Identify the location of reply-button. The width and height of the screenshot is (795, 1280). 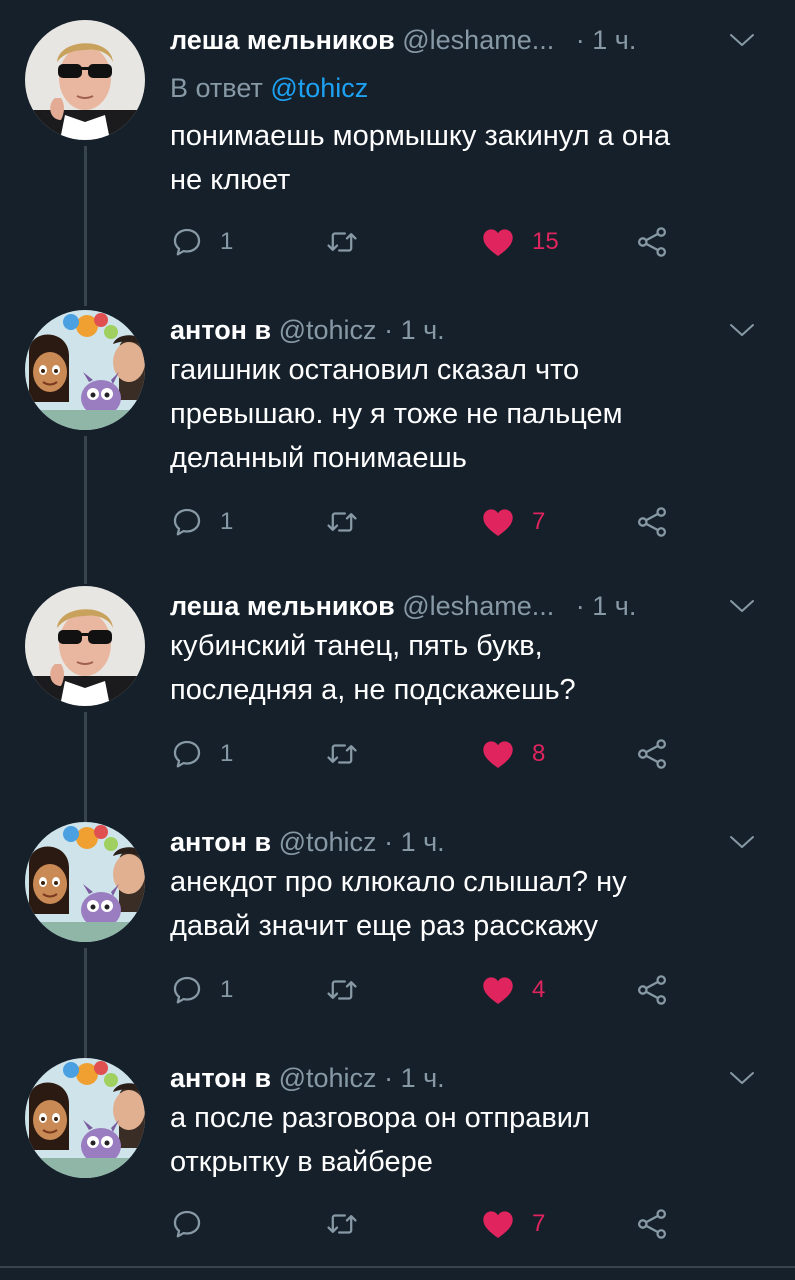
(195, 1224).